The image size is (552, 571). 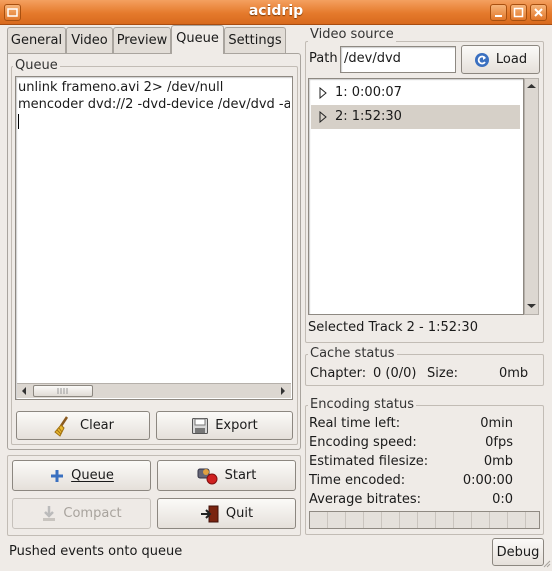 I want to click on arrow-left-icon, so click(x=24, y=391).